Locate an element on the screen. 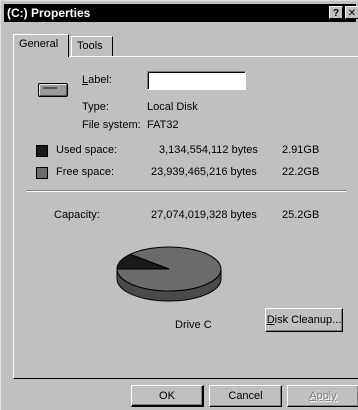  tab-tools: Tools is located at coordinates (92, 46).